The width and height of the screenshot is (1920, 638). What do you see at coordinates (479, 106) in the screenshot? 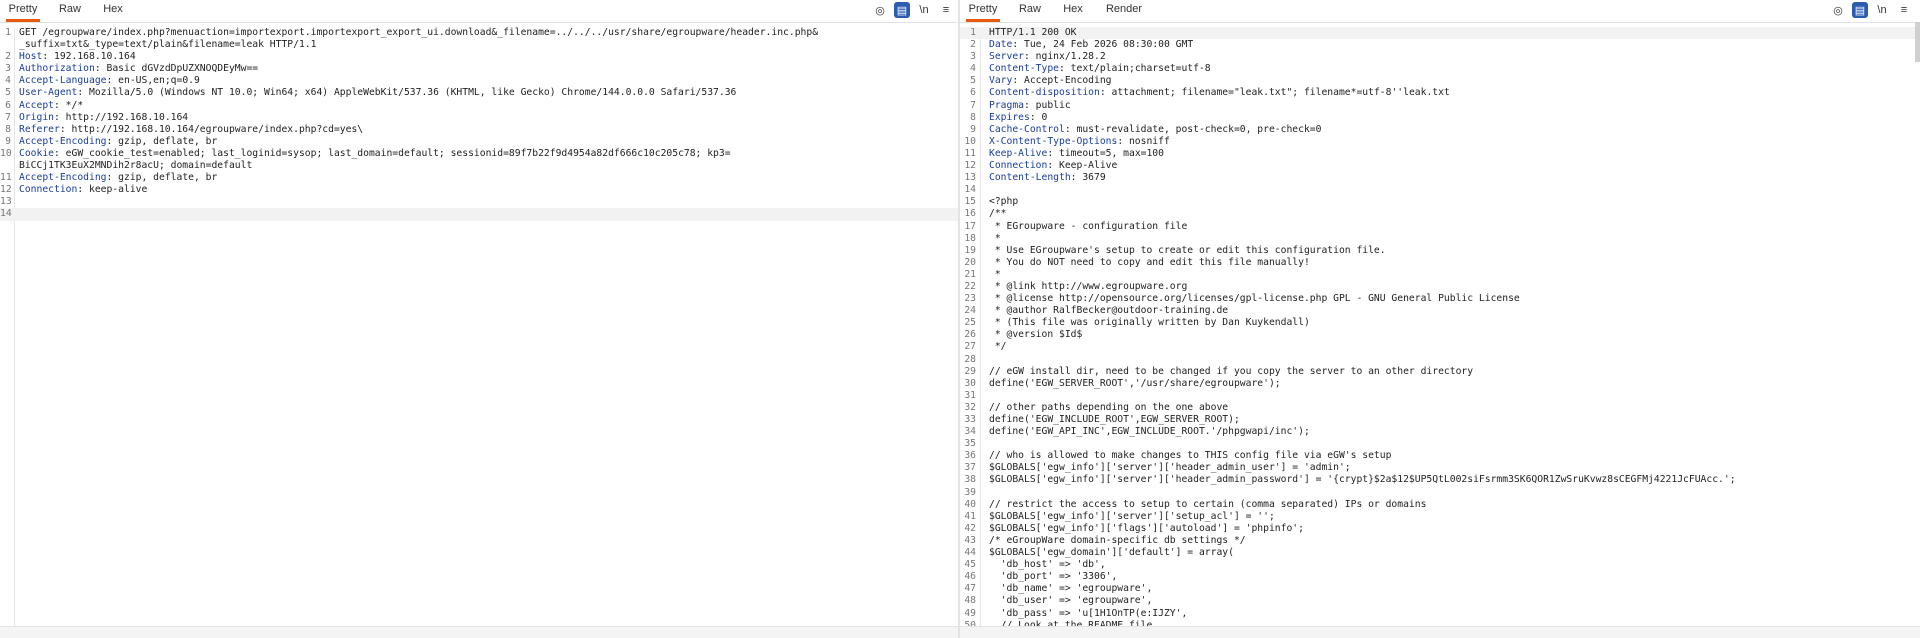
I see `request-line: 6 Accept: */*` at bounding box center [479, 106].